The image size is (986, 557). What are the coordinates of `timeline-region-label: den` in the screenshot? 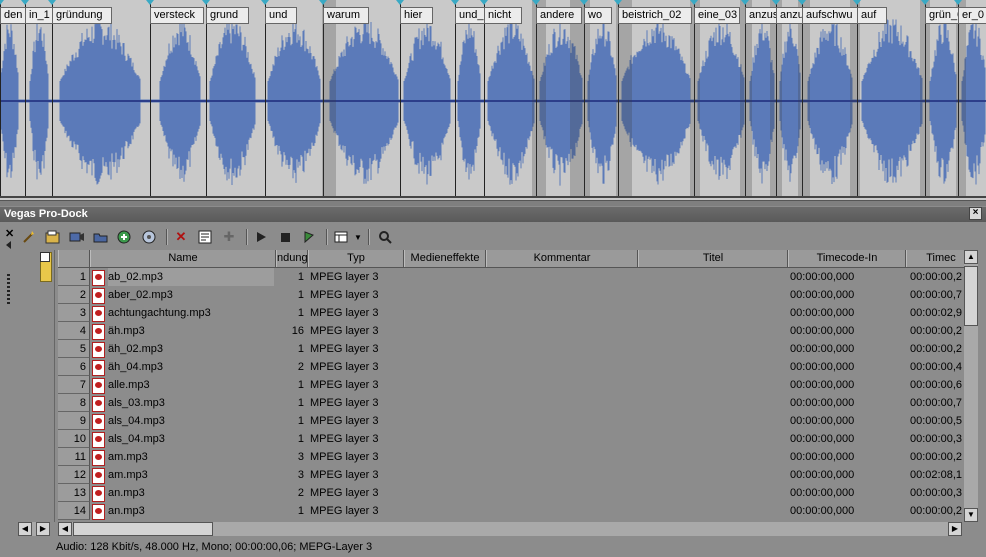 It's located at (13, 15).